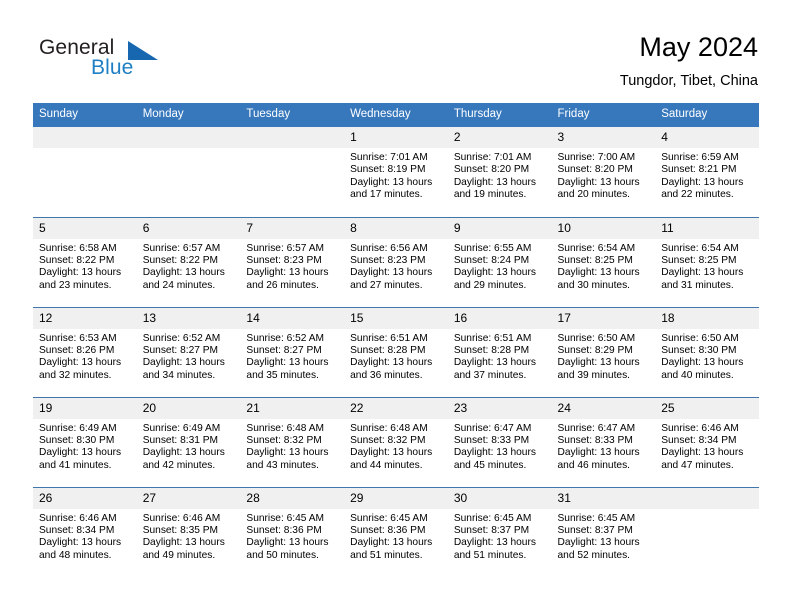  Describe the element at coordinates (603, 408) in the screenshot. I see `day-number: 24` at that location.